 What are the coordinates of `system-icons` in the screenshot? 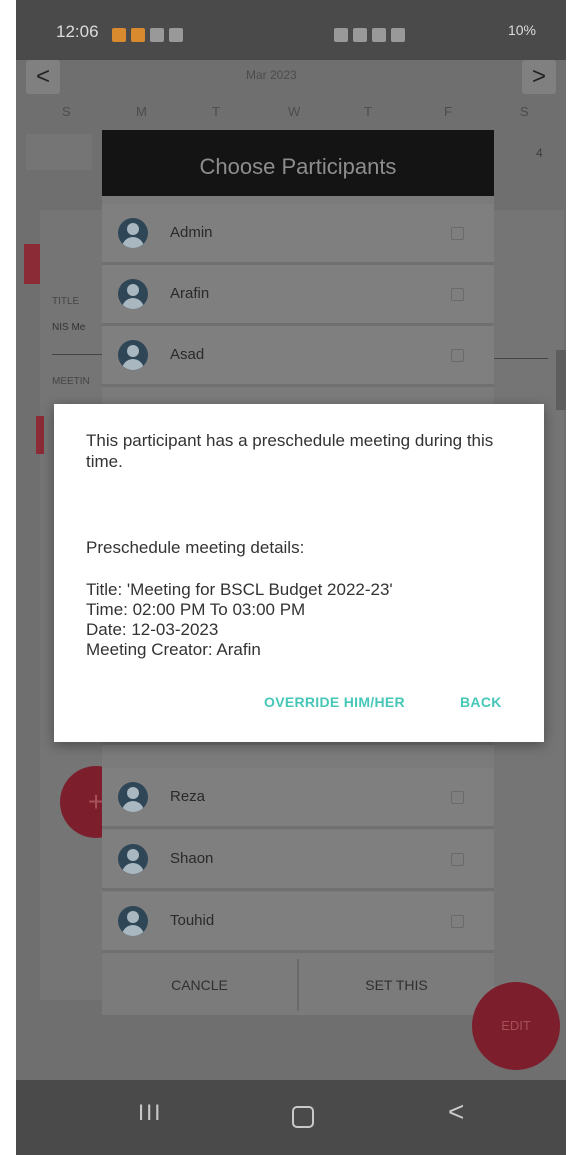 It's located at (372, 34).